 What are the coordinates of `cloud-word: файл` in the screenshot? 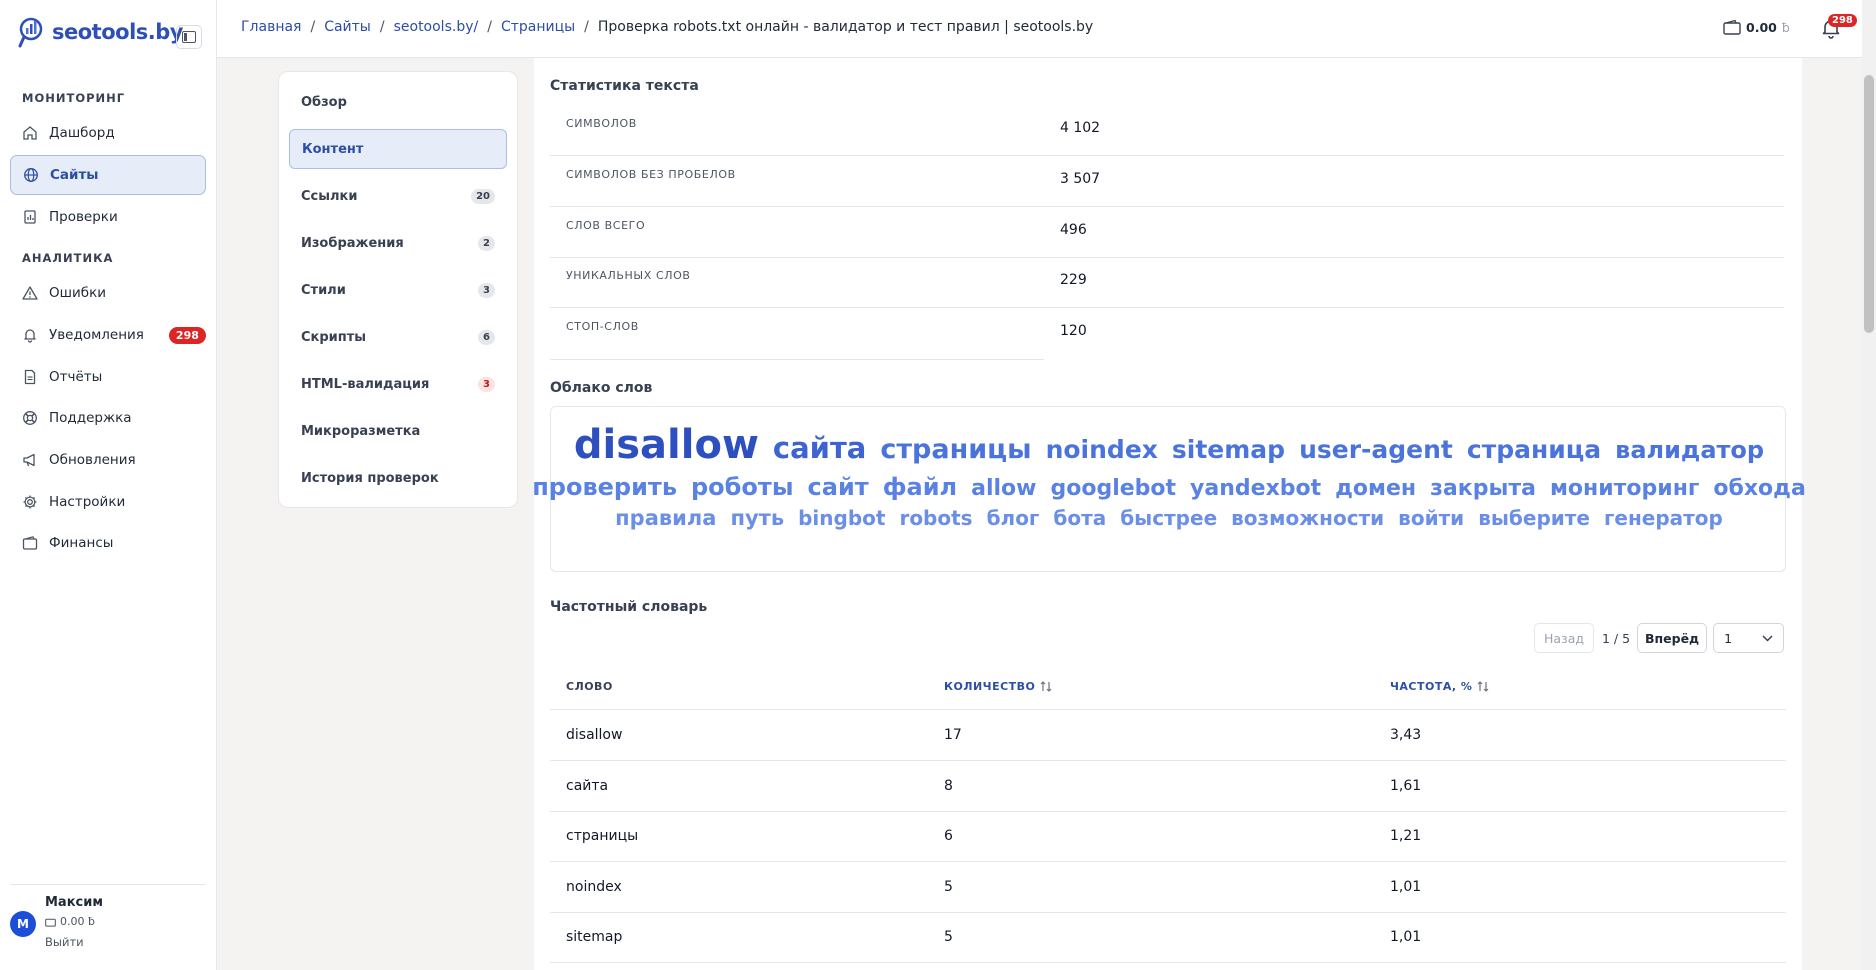 It's located at (920, 487).